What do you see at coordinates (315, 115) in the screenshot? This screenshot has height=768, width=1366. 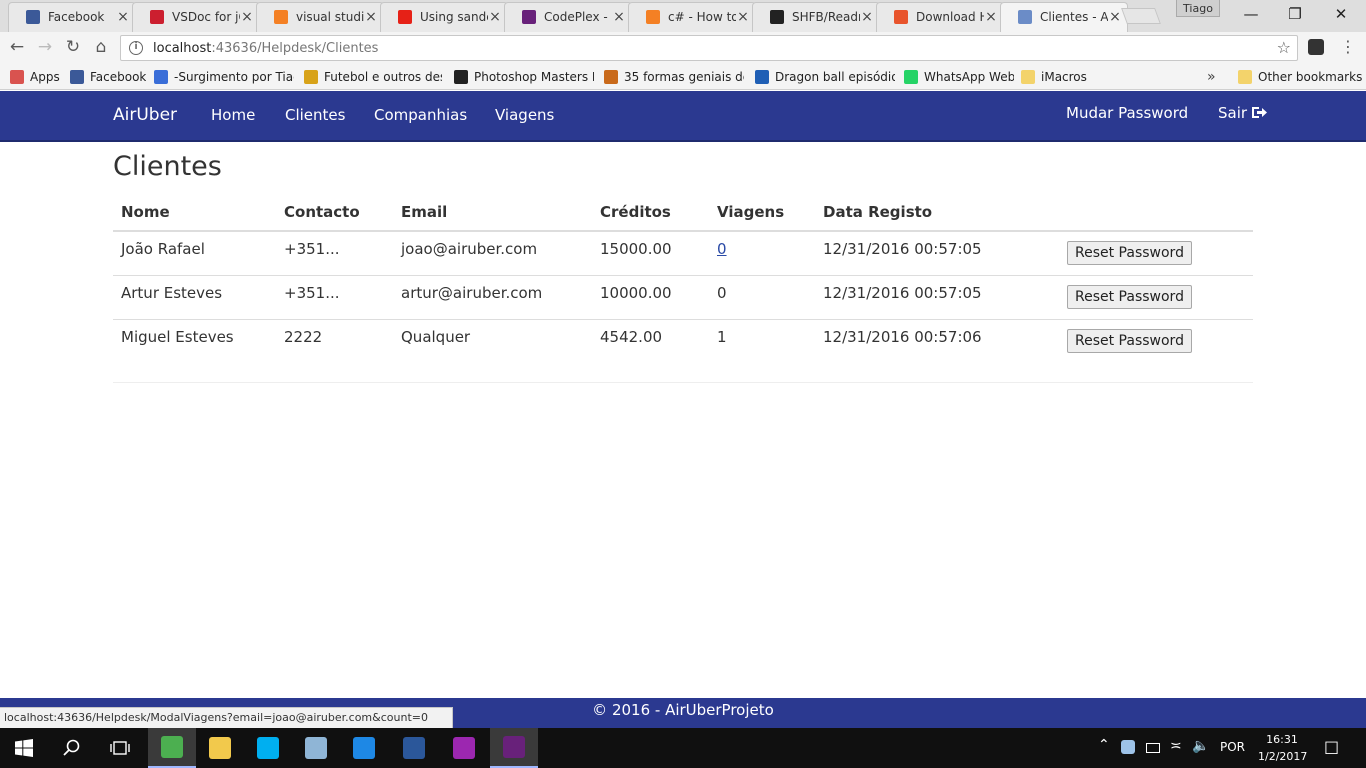 I see `nav-clientes: Clientes` at bounding box center [315, 115].